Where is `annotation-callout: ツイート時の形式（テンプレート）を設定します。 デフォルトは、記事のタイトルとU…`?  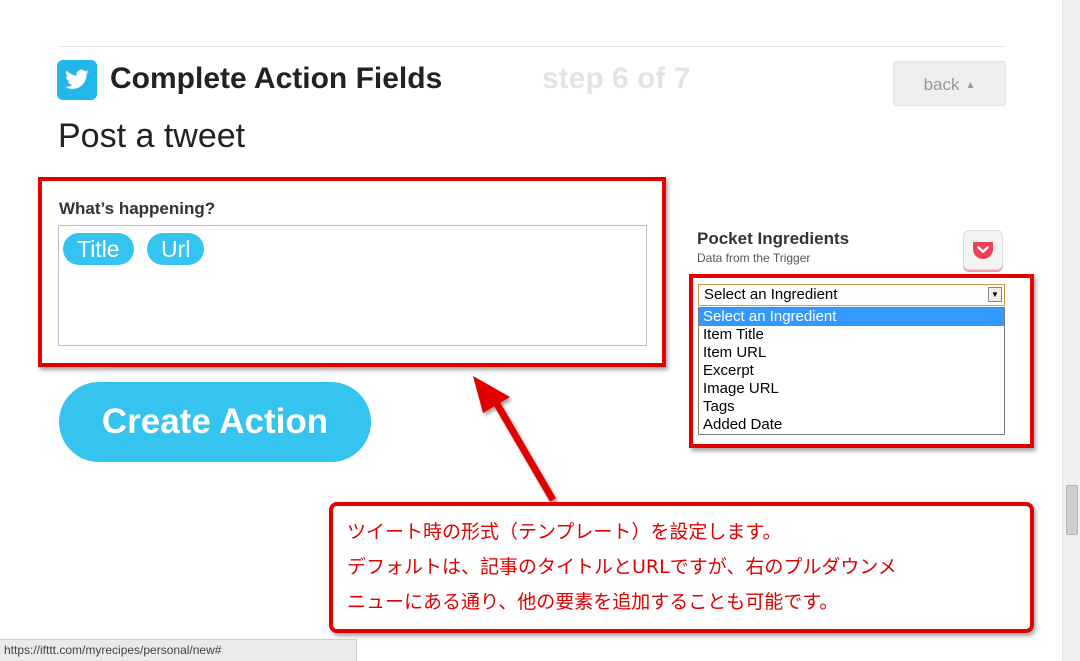 annotation-callout: ツイート時の形式（テンプレート）を設定します。 デフォルトは、記事のタイトルとU… is located at coordinates (681, 567).